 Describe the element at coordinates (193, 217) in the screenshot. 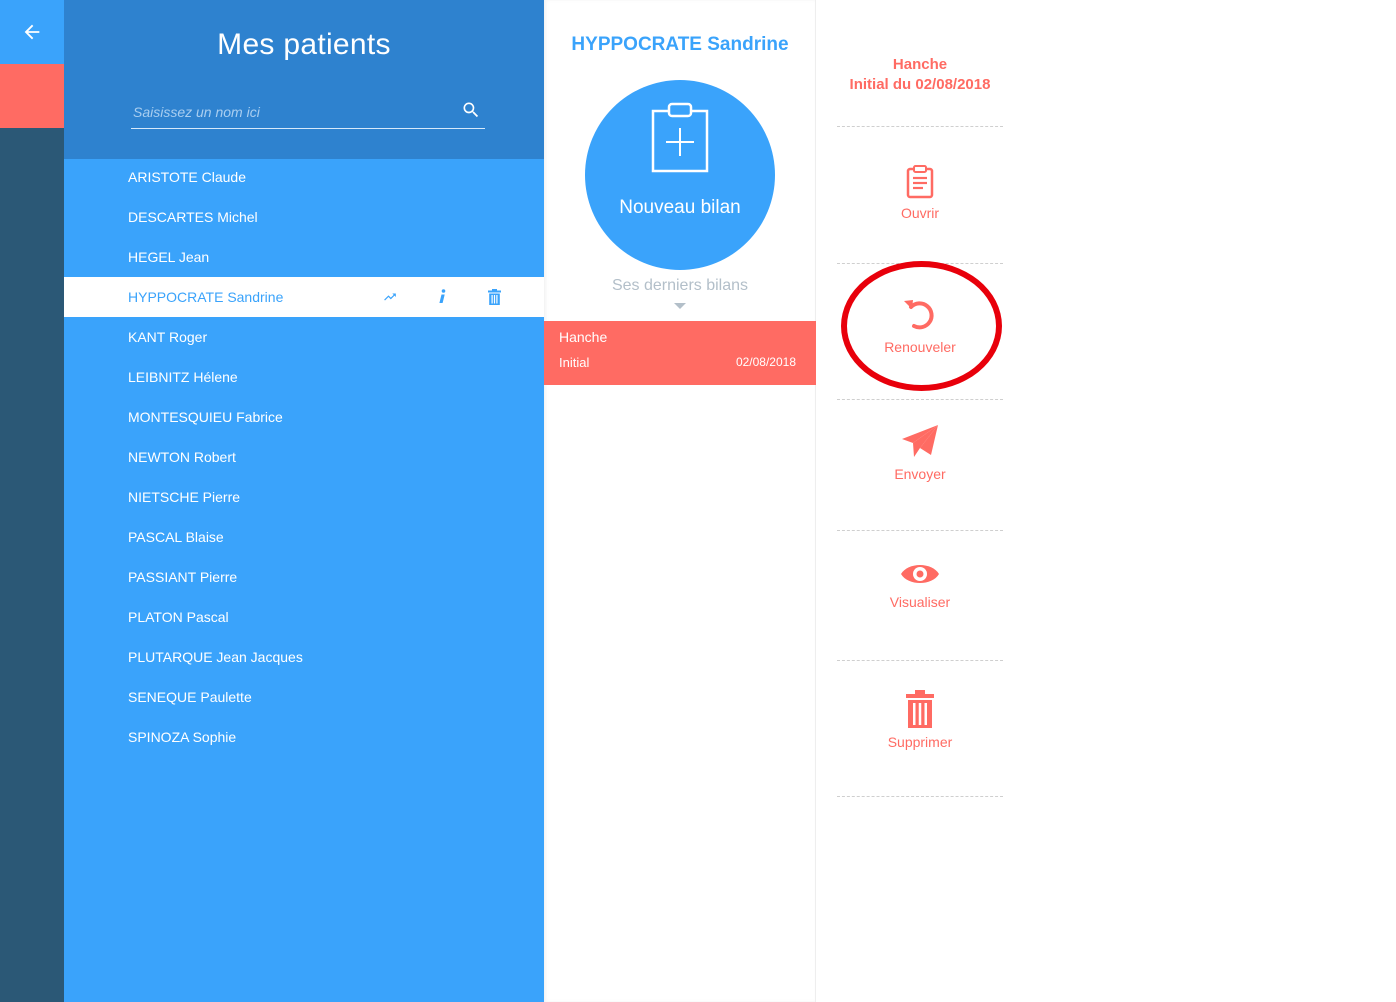

I see `patient-name: DESCARTES Michel` at that location.